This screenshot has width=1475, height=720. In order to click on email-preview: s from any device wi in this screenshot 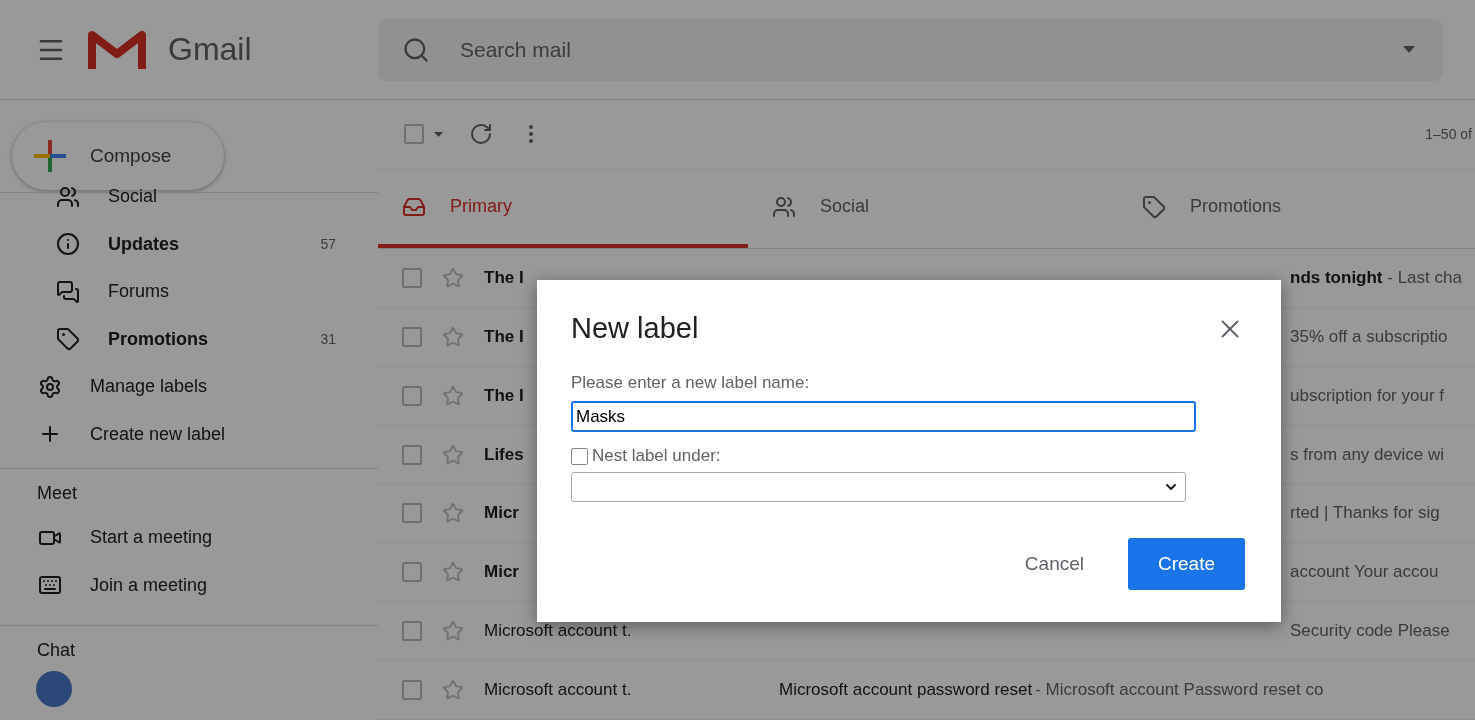, I will do `click(1367, 454)`.